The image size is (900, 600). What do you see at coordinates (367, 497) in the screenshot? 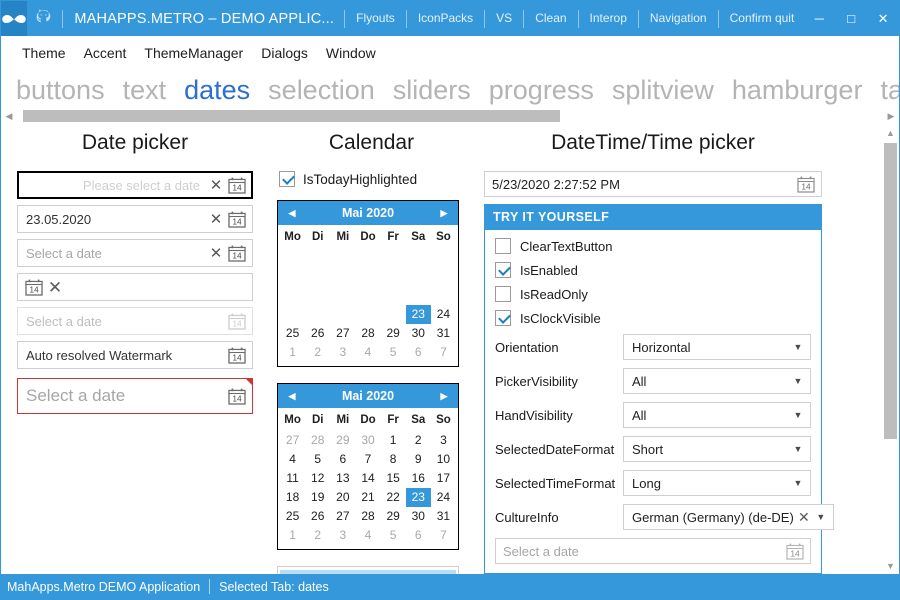
I see `calendar-day: 21` at bounding box center [367, 497].